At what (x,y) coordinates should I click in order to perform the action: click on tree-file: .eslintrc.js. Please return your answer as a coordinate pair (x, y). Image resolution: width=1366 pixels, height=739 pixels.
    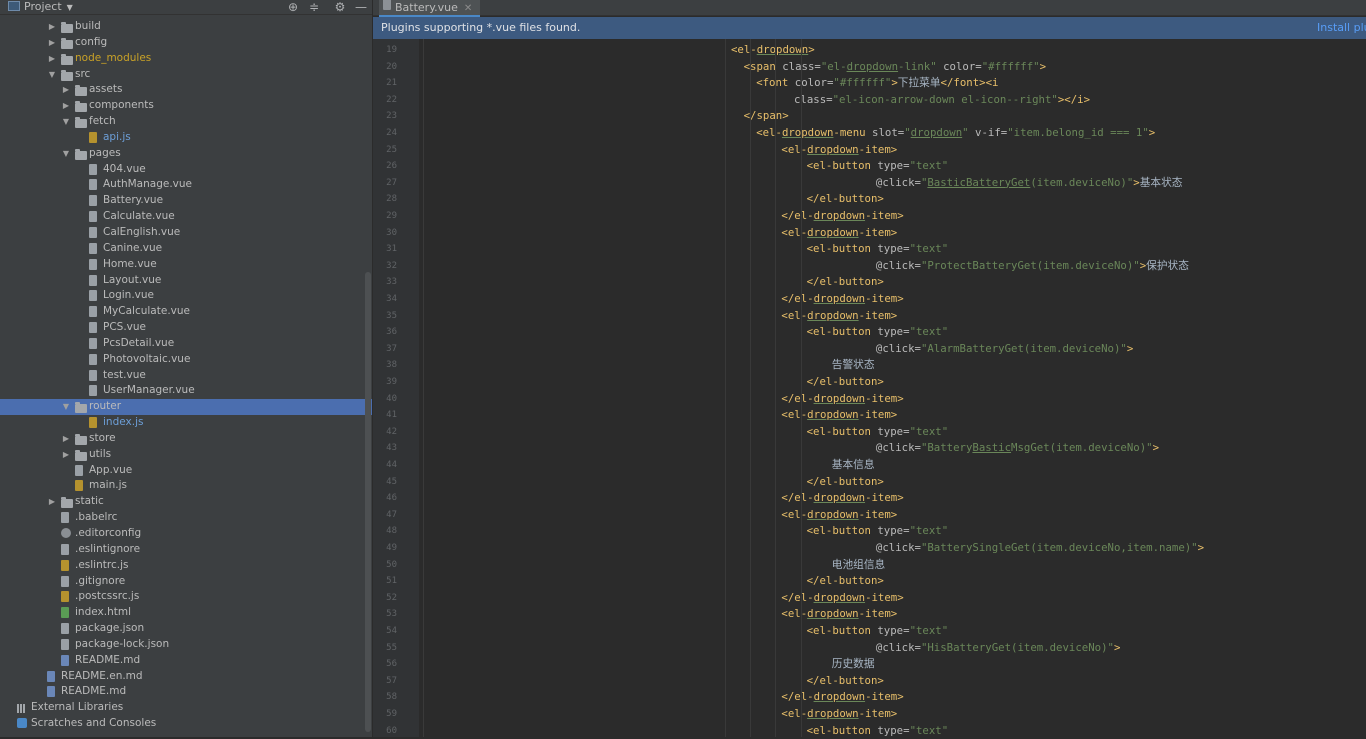
    Looking at the image, I should click on (186, 566).